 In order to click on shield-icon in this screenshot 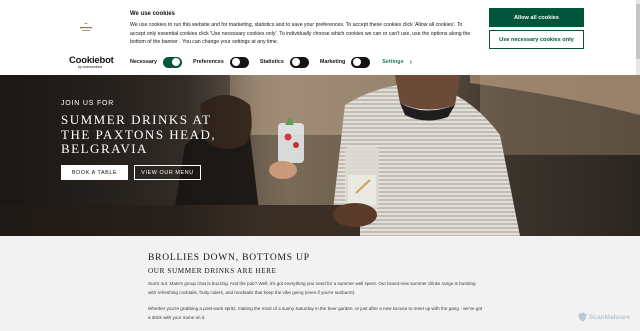, I will do `click(582, 317)`.